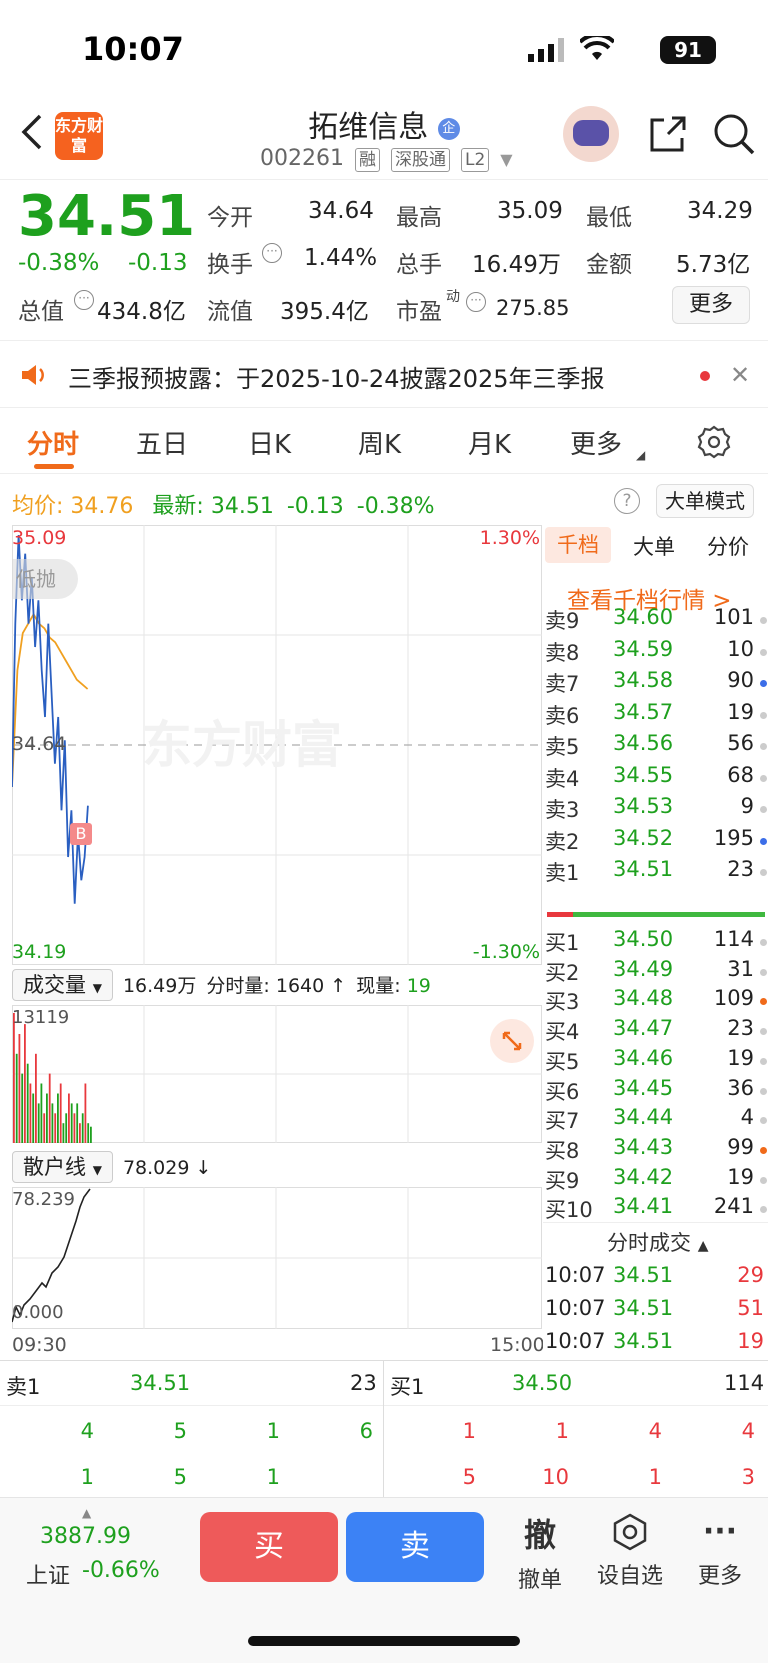 The image size is (768, 1663). Describe the element at coordinates (230, 218) in the screenshot. I see `label-open: 今开` at that location.